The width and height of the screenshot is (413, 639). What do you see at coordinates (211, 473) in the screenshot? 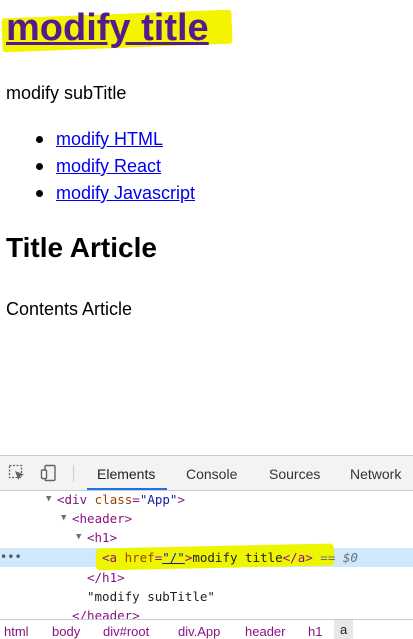
I see `tab-console: Console` at bounding box center [211, 473].